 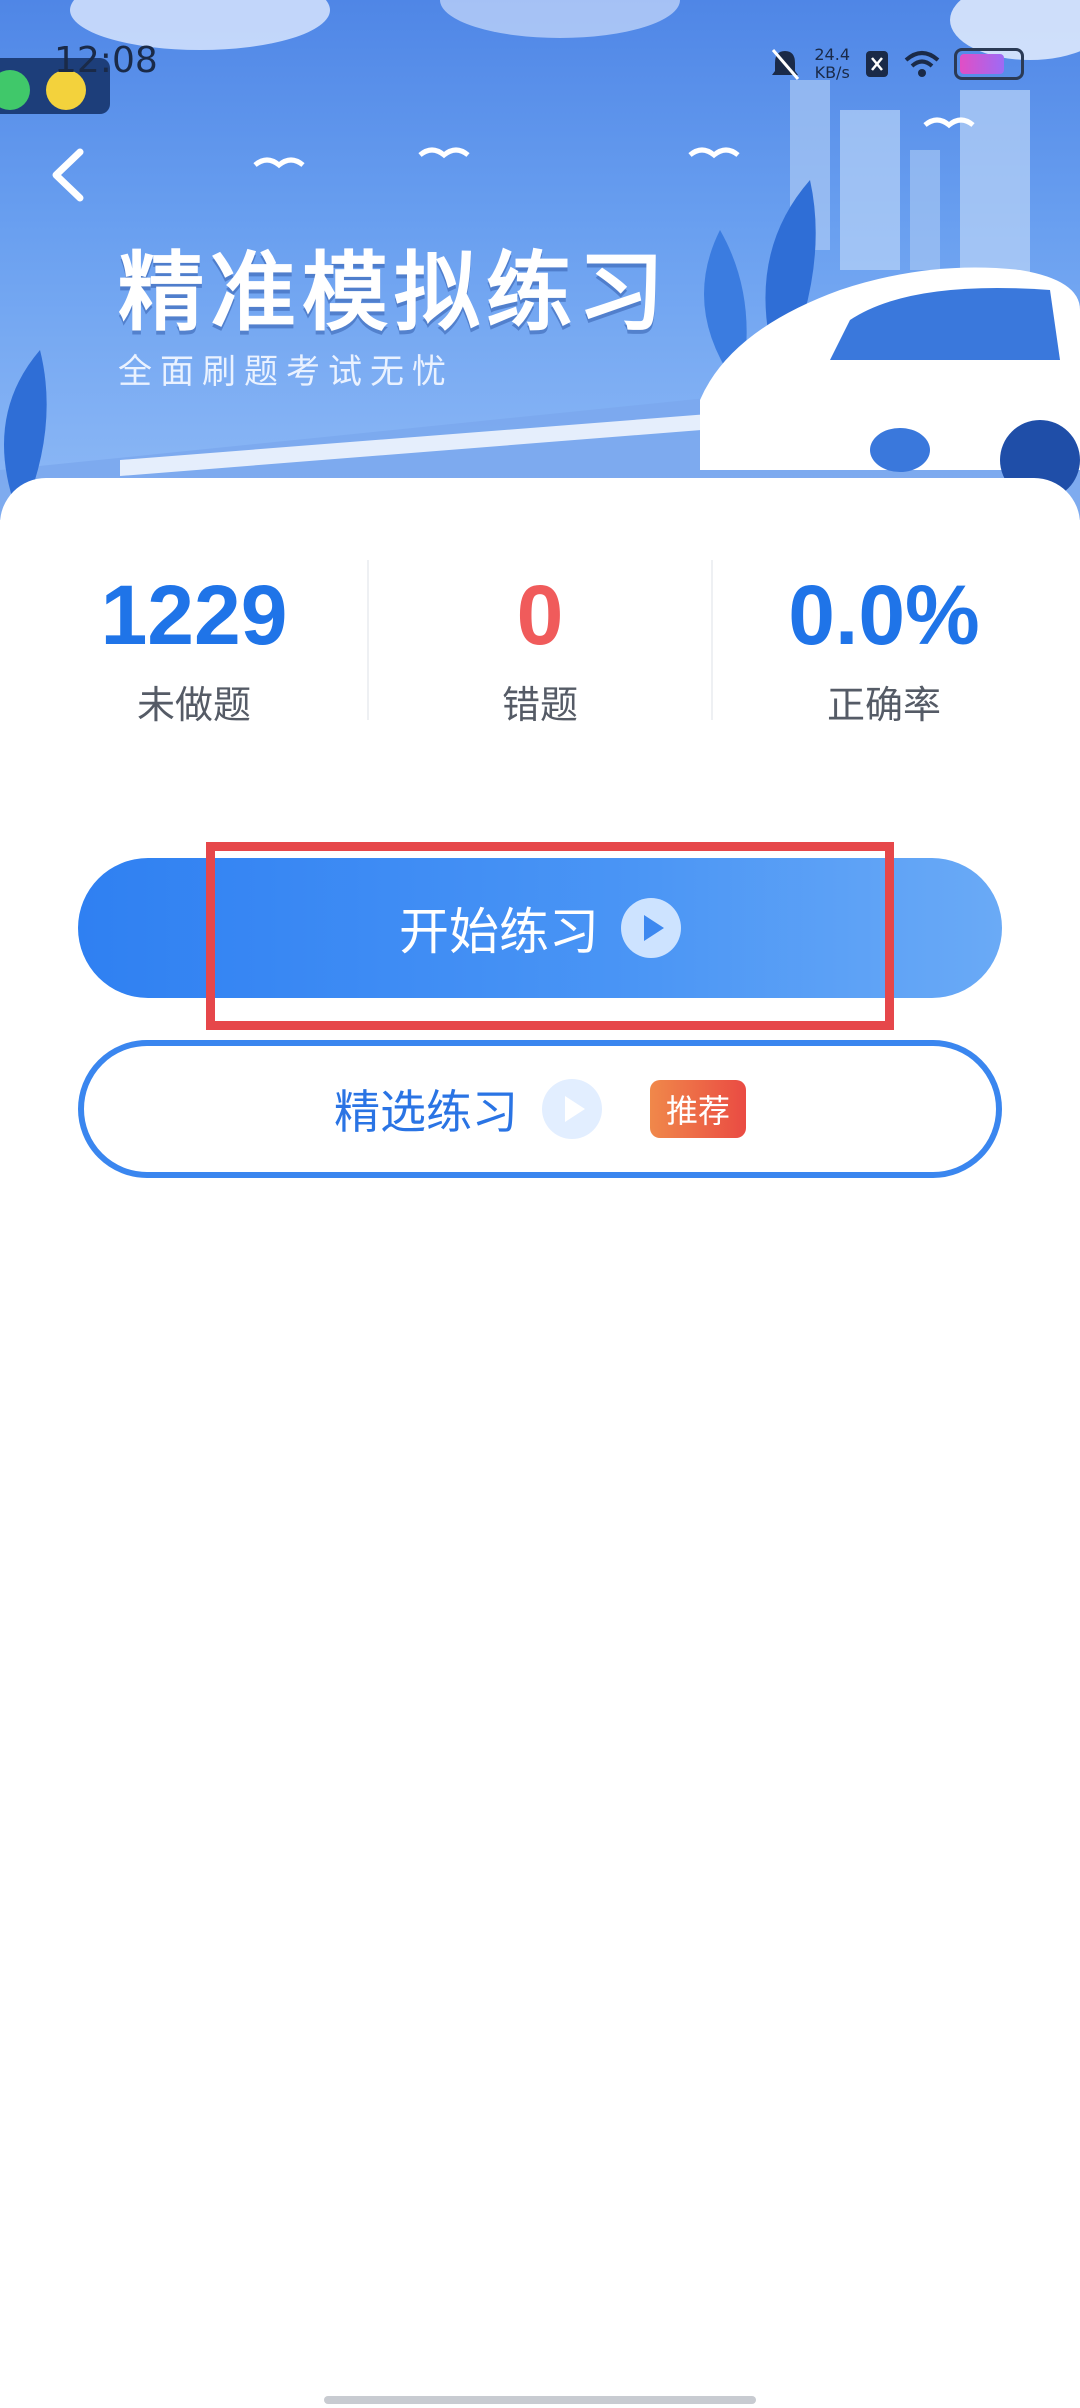 I want to click on stat-wrong: 0 错题, so click(x=540, y=649).